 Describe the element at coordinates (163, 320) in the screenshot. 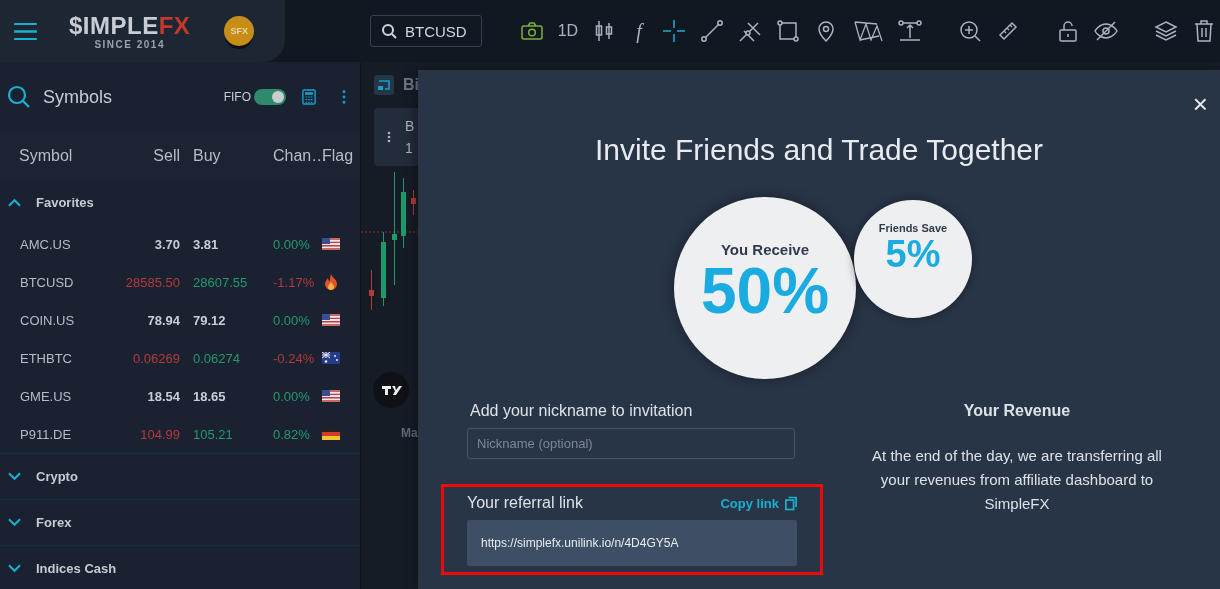

I see `sell-price: 78.94` at that location.